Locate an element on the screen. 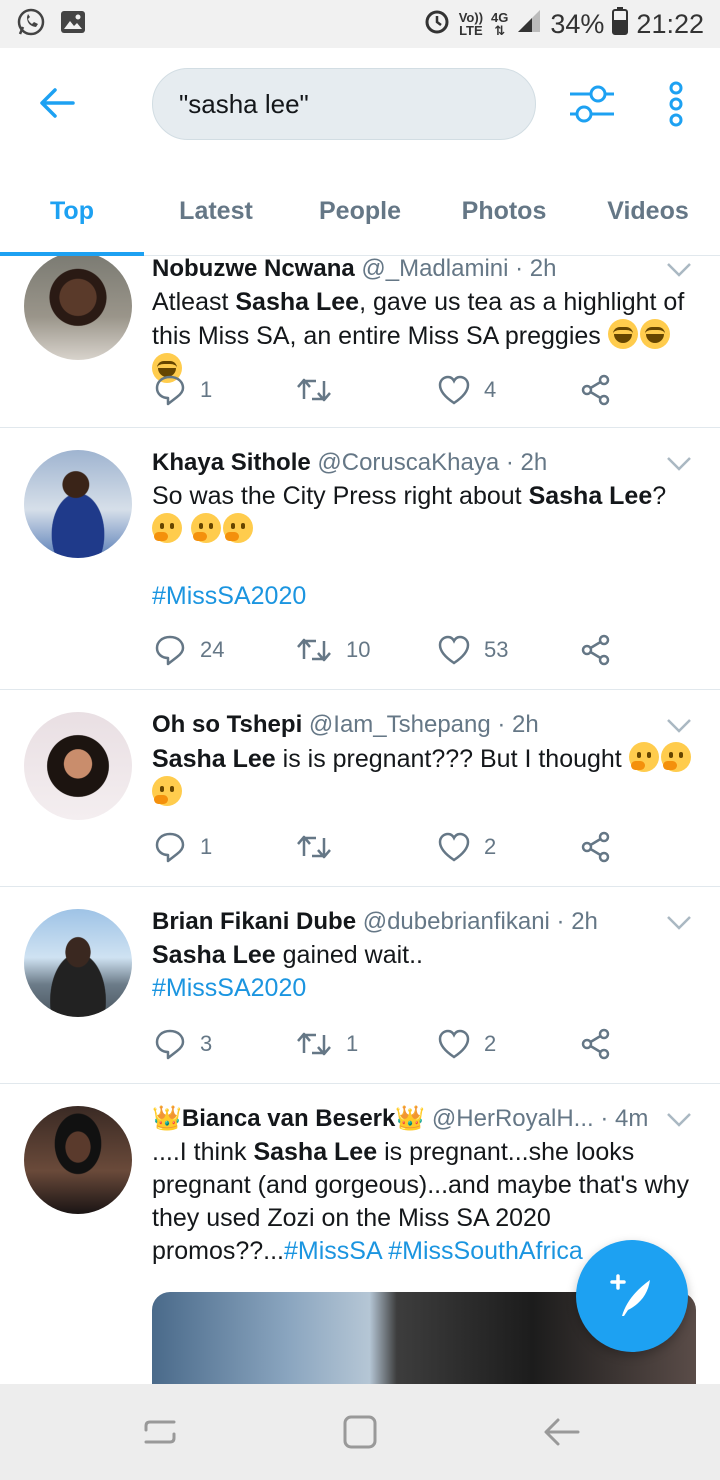 The width and height of the screenshot is (720, 1480). hashtag-link: #MissSouthAfrica is located at coordinates (485, 1251).